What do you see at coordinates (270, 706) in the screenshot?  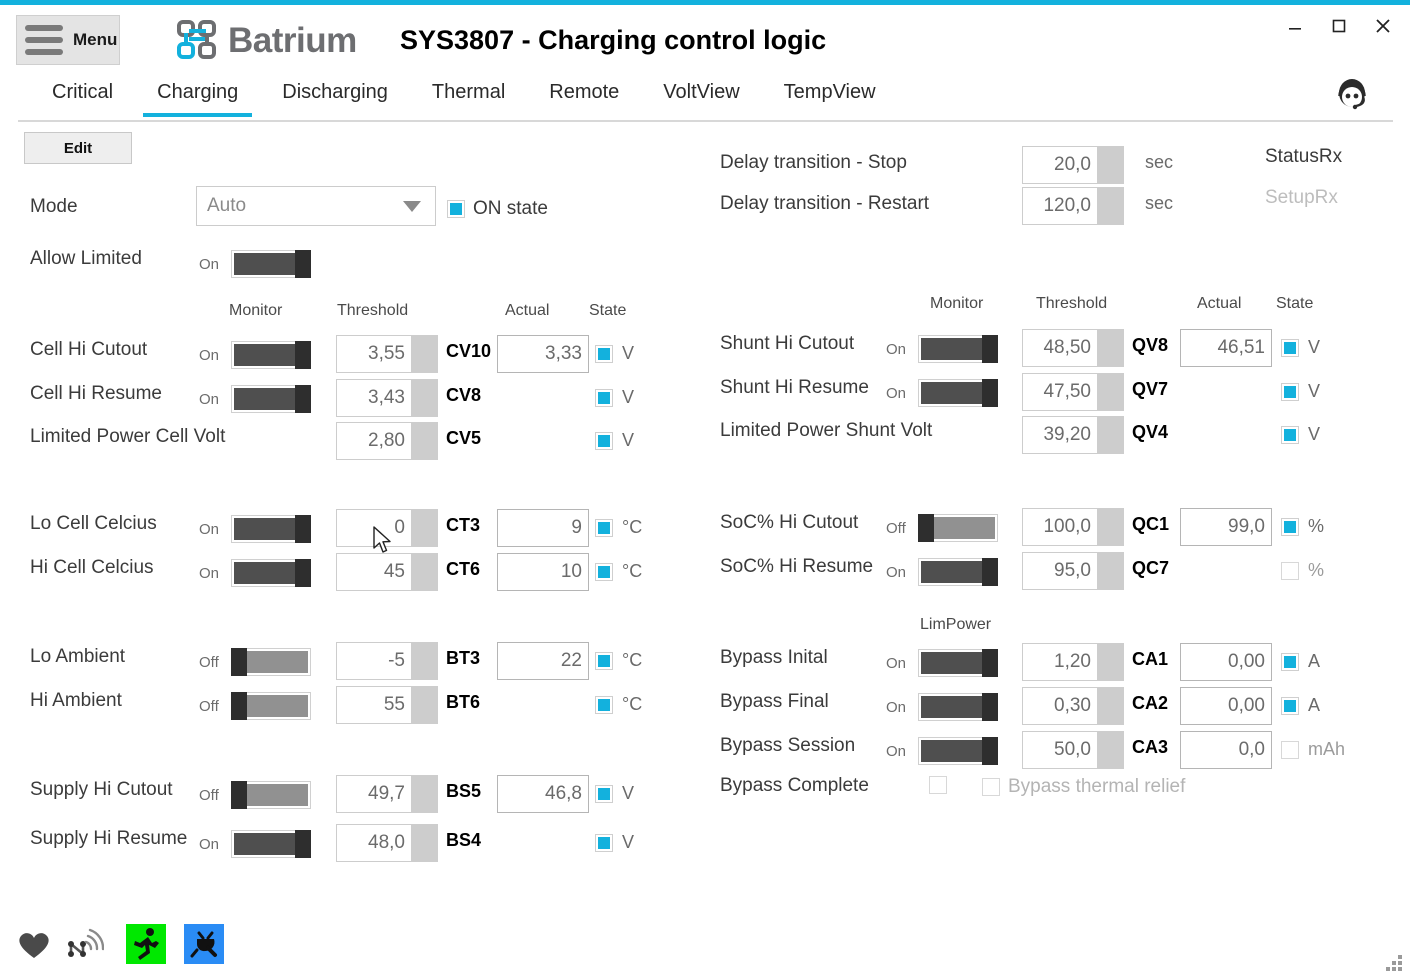 I see `left-monitor-toggle-hi-ambient` at bounding box center [270, 706].